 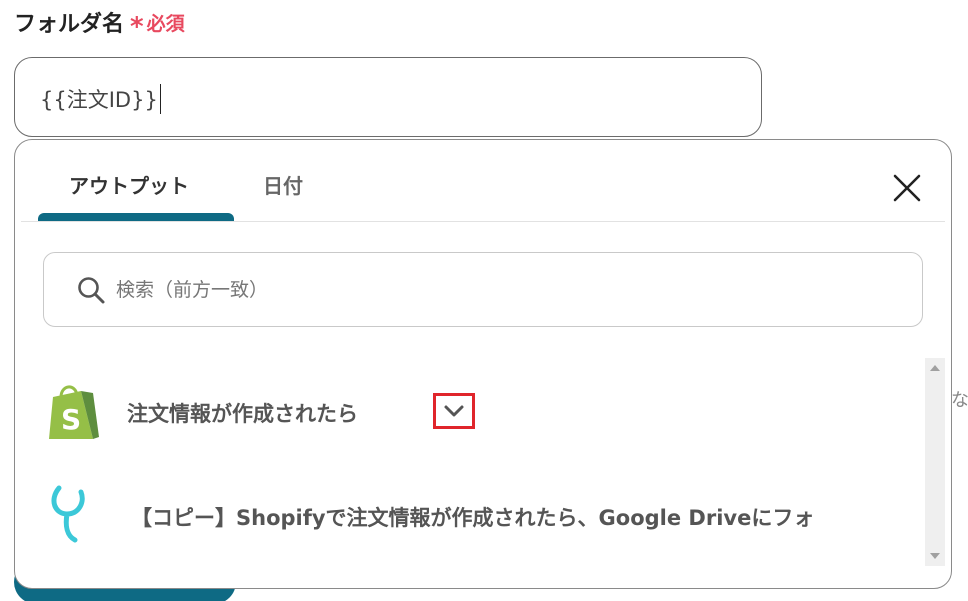 What do you see at coordinates (71, 419) in the screenshot?
I see `svg-text: S` at bounding box center [71, 419].